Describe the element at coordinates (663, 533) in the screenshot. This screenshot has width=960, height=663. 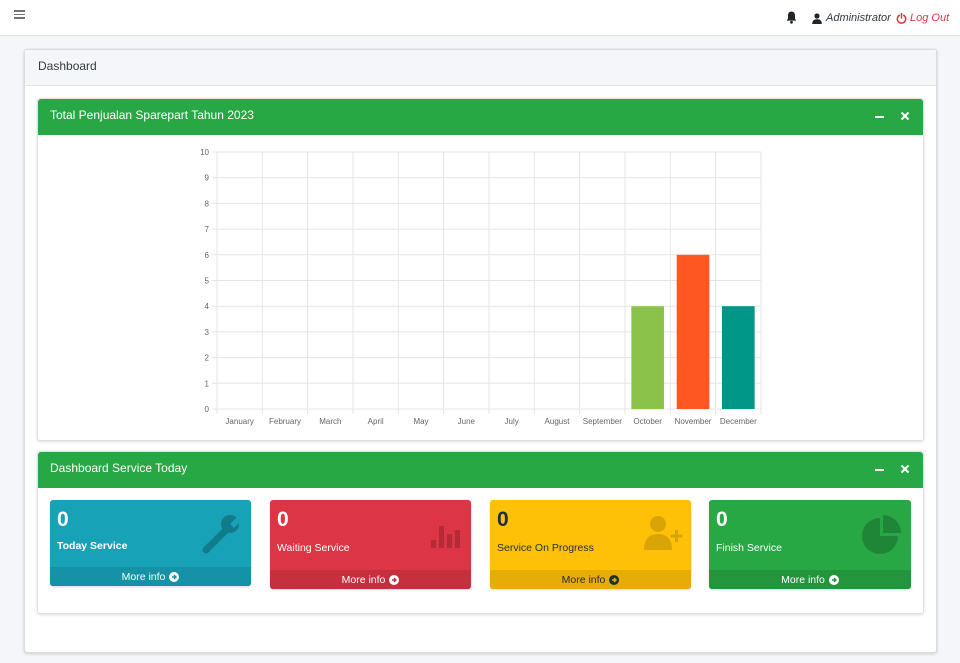
I see `user-plus-icon` at that location.